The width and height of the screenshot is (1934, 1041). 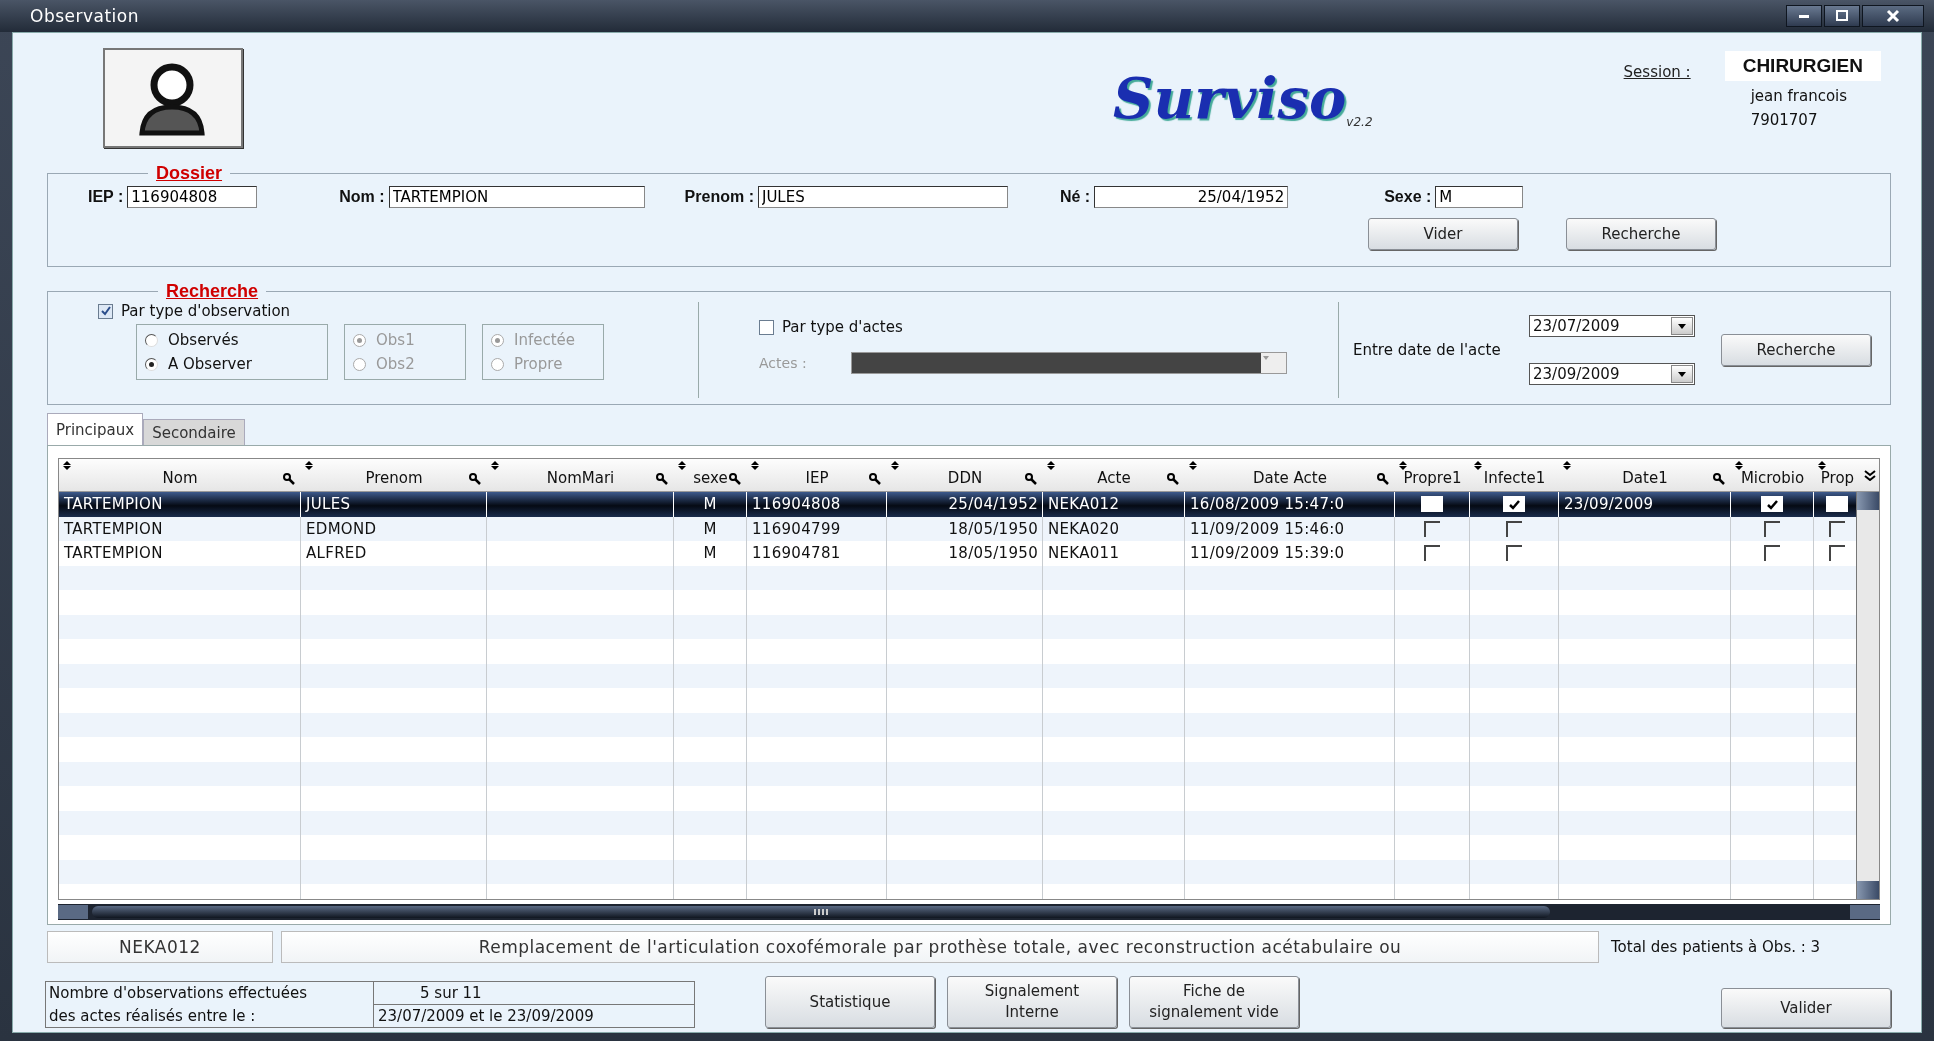 I want to click on column-header: Propre1, so click(x=1432, y=475).